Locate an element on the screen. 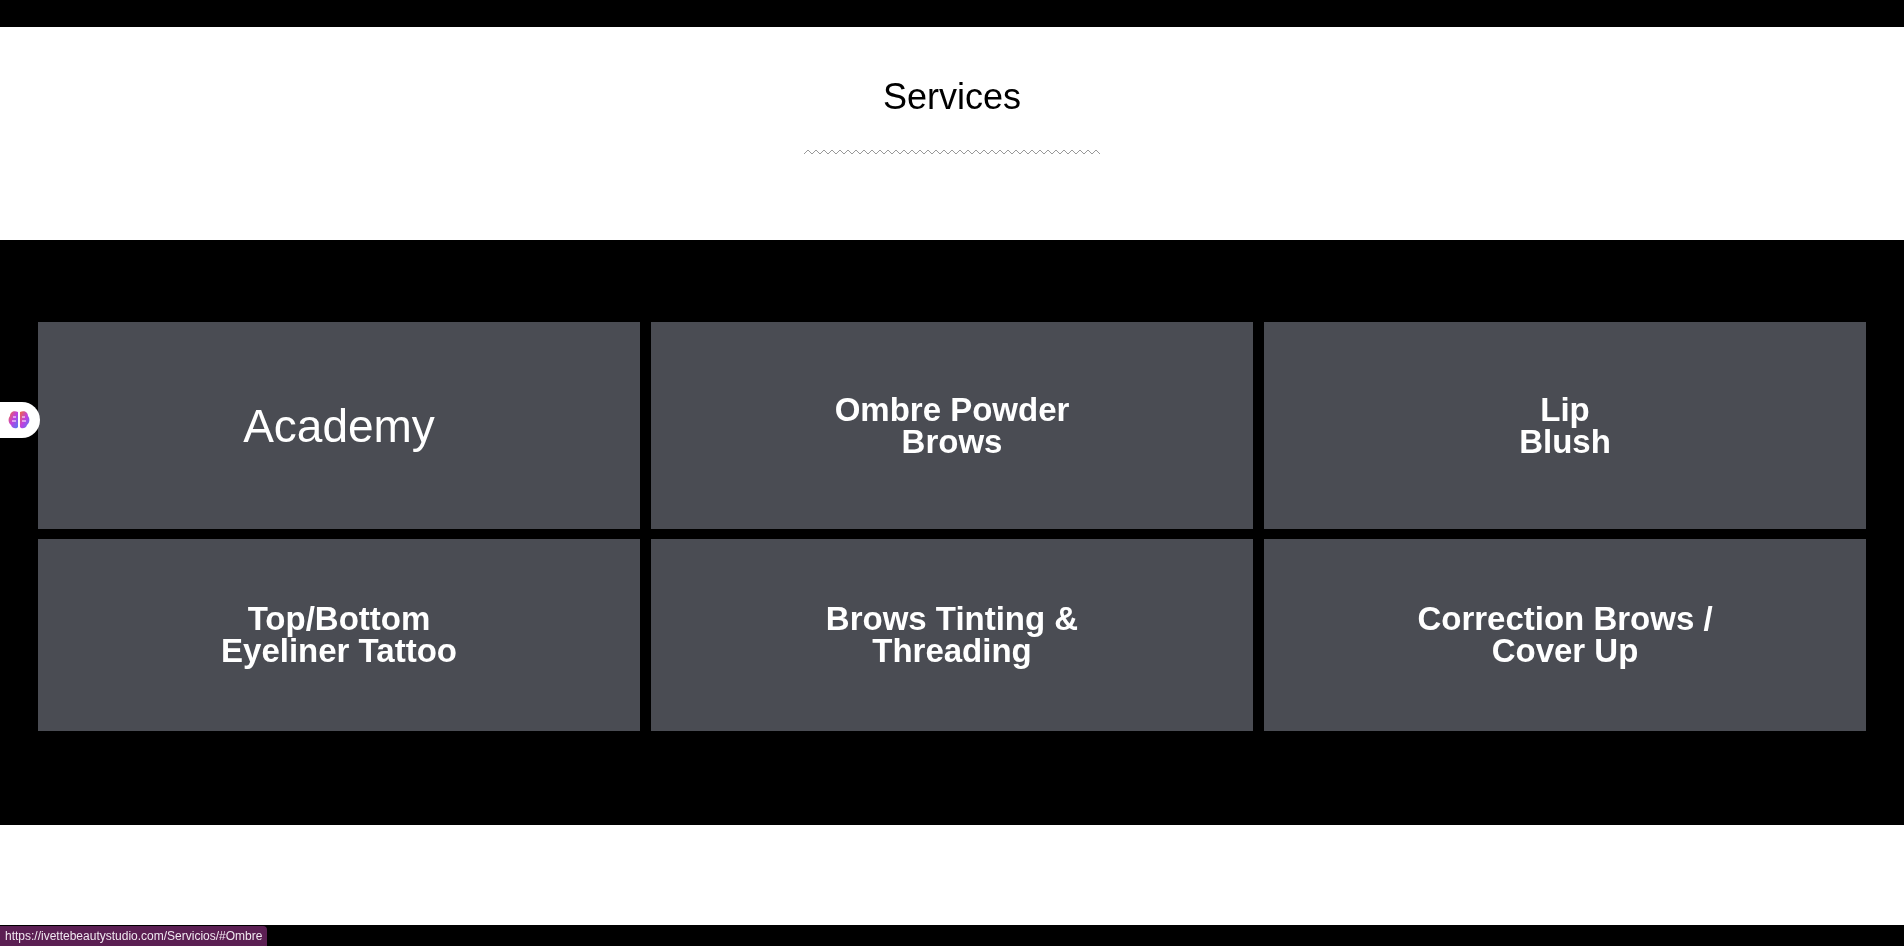  service-card: Ombre Powder Brows is located at coordinates (952, 425).